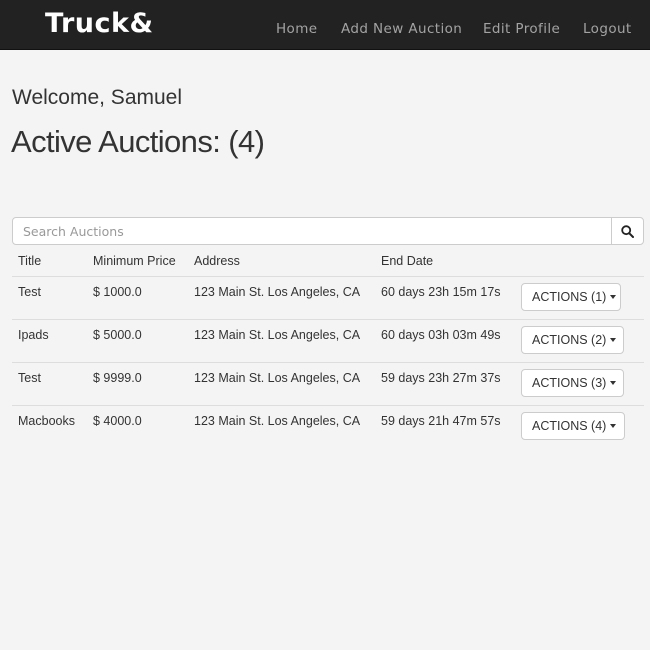 This screenshot has height=650, width=650. Describe the element at coordinates (521, 29) in the screenshot. I see `nav-edit-profile: Edit Profile` at that location.